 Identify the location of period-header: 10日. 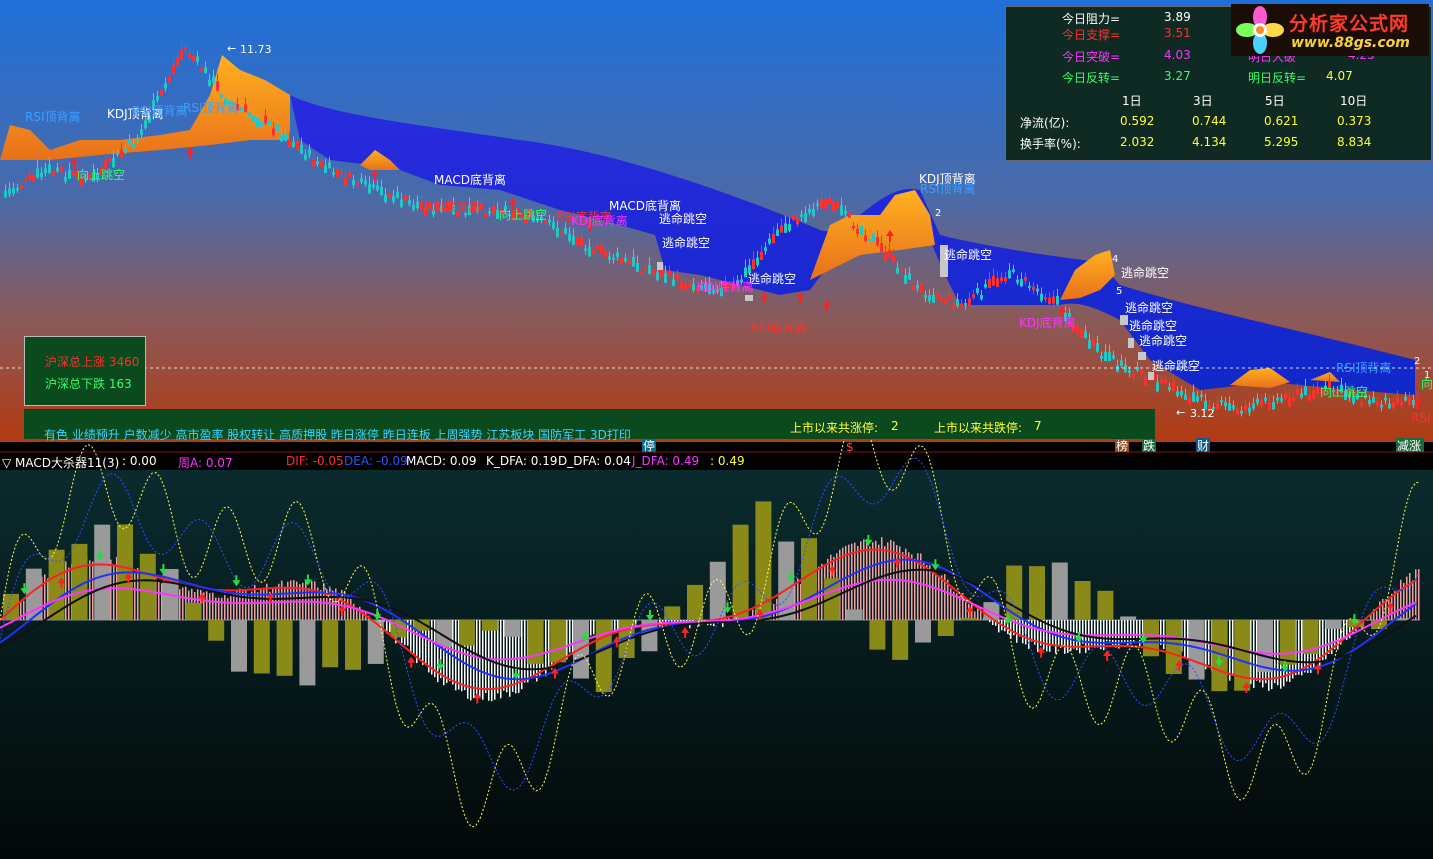
(1354, 101).